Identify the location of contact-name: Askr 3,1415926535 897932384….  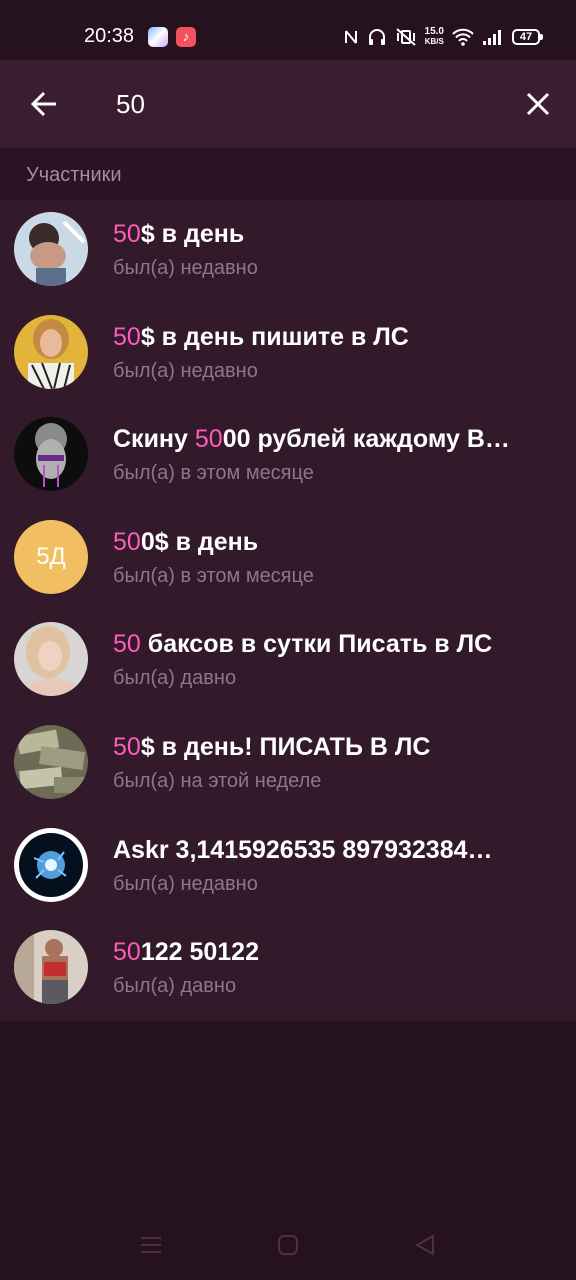
(303, 849).